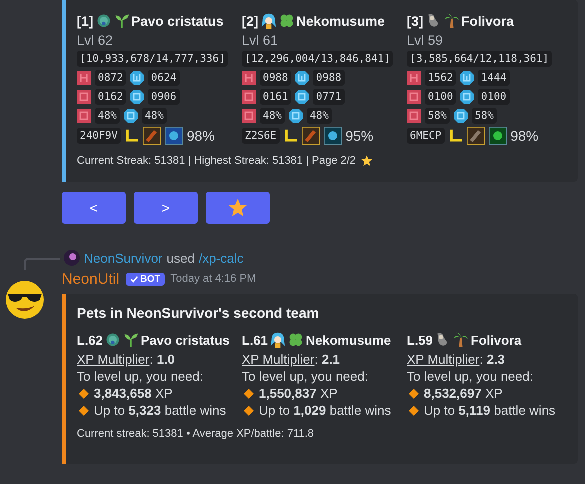  I want to click on stat-value: 0872, so click(110, 78).